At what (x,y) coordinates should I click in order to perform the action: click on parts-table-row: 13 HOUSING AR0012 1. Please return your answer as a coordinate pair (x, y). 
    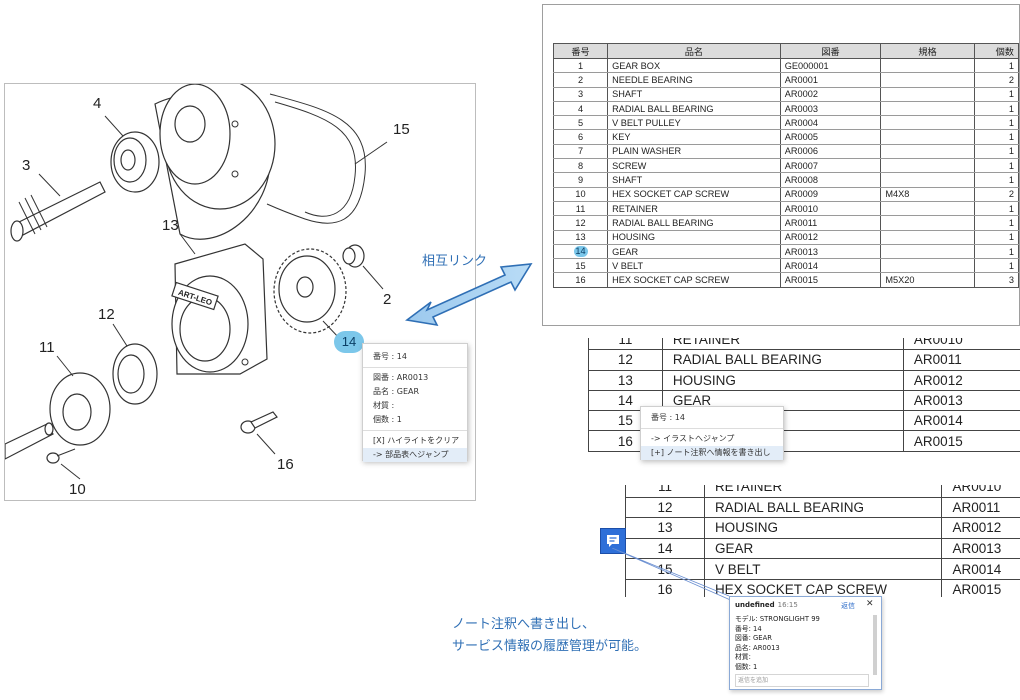
    Looking at the image, I should click on (786, 237).